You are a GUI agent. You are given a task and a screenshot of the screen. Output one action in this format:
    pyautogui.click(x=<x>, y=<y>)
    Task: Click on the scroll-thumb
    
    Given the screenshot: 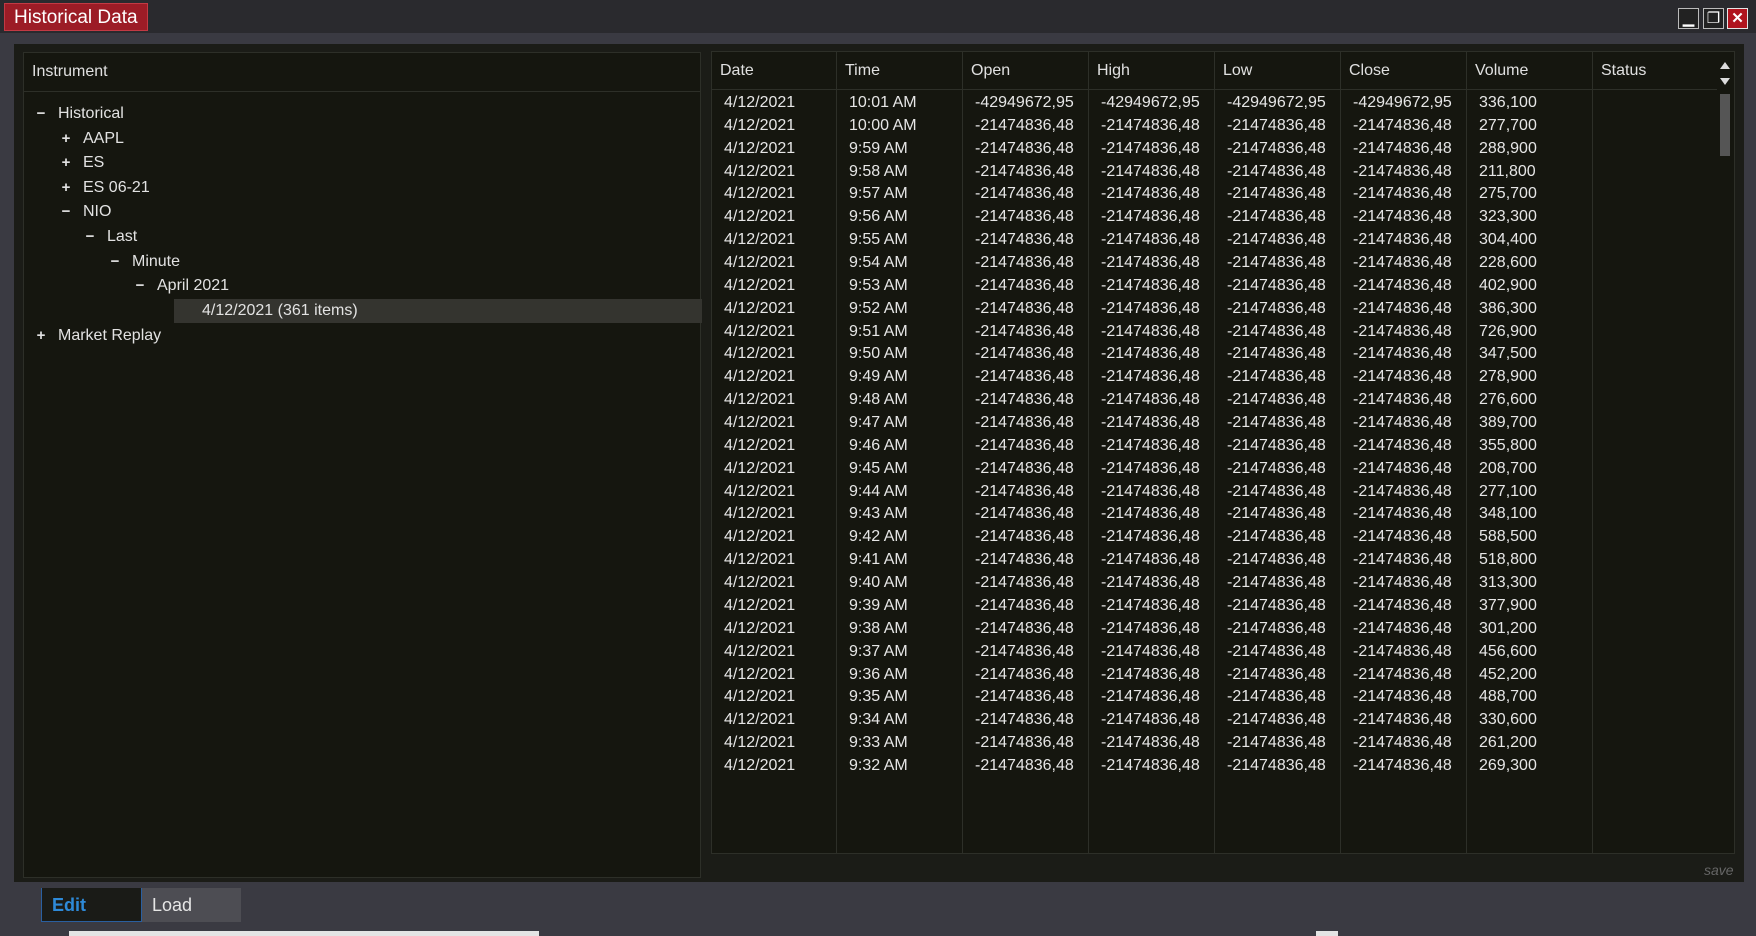 What is the action you would take?
    pyautogui.click(x=1725, y=125)
    